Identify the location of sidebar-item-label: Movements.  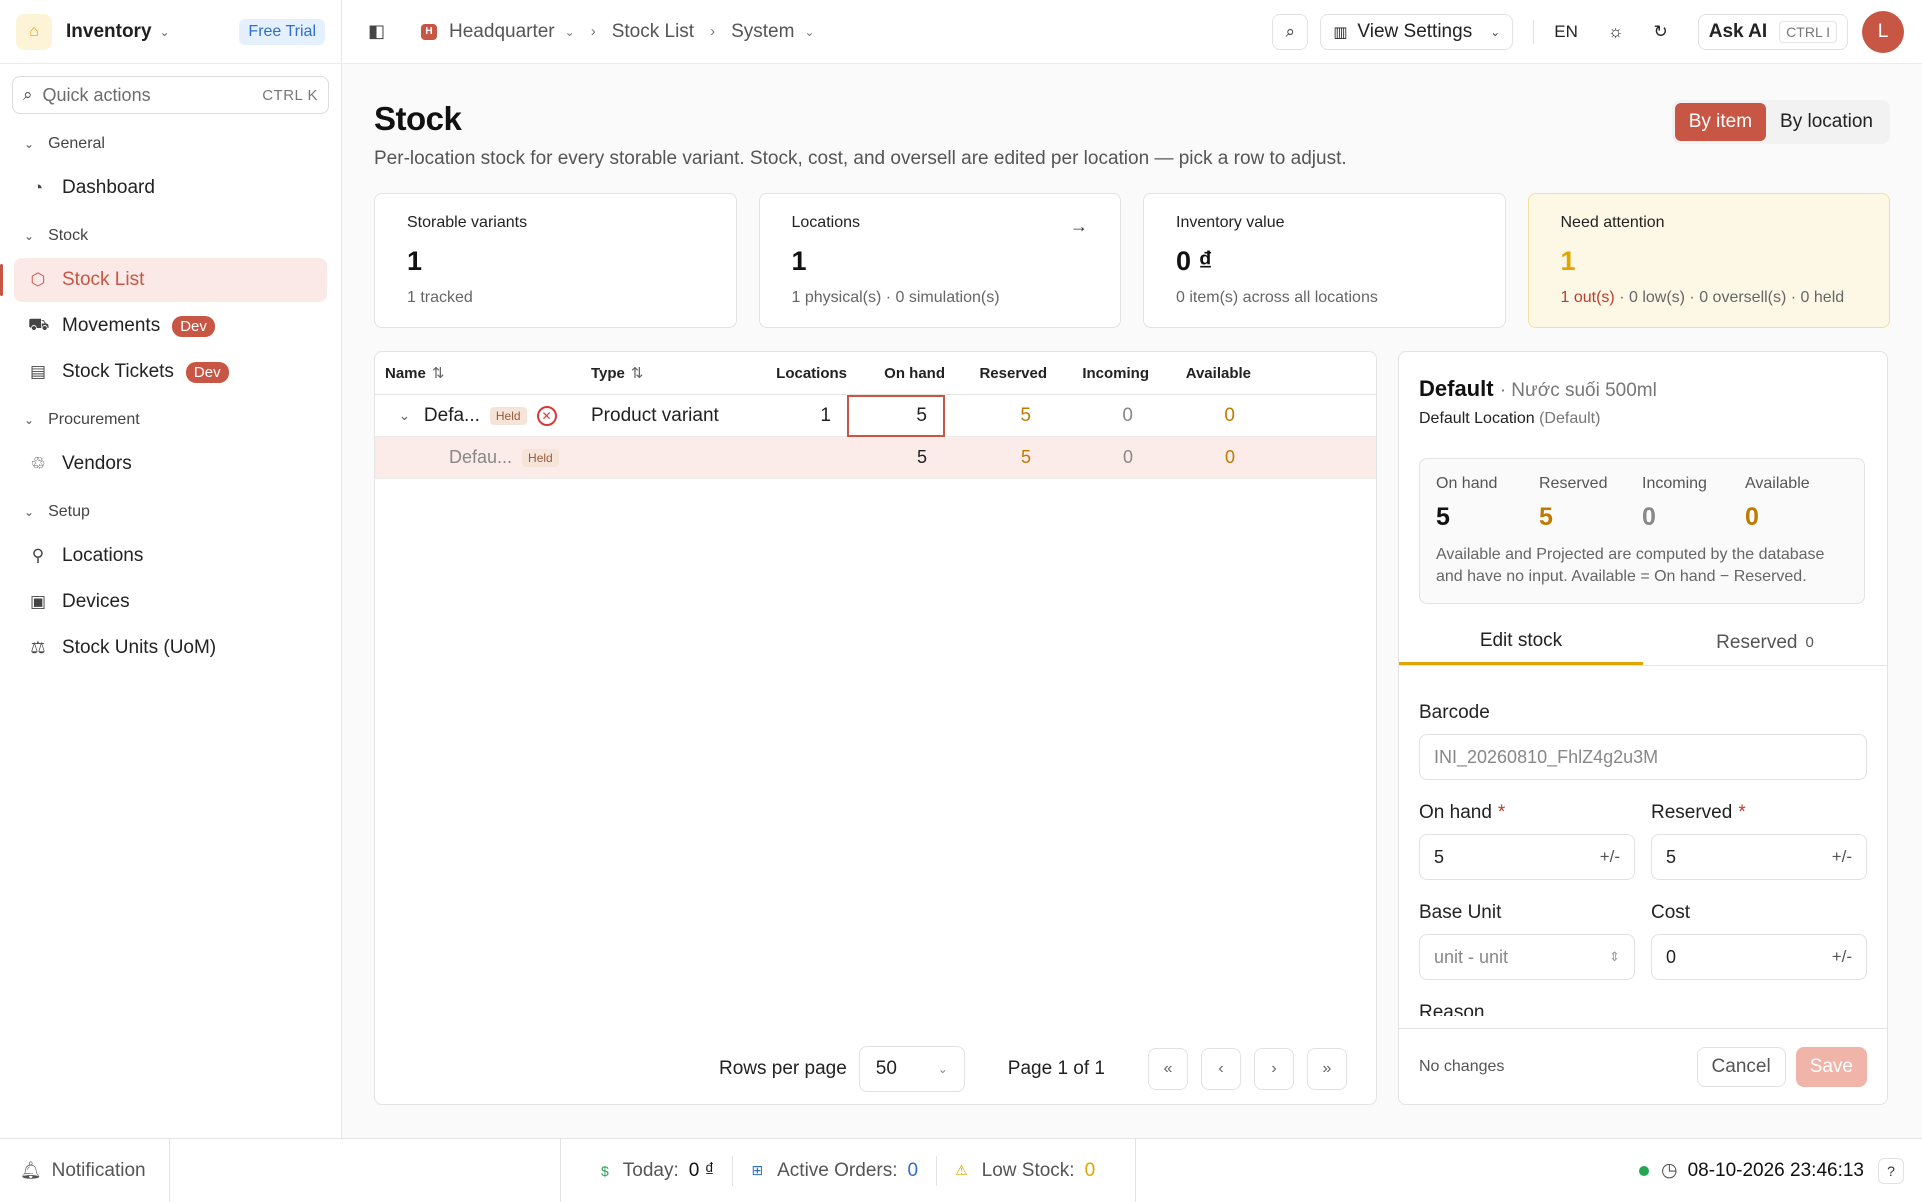
(111, 325).